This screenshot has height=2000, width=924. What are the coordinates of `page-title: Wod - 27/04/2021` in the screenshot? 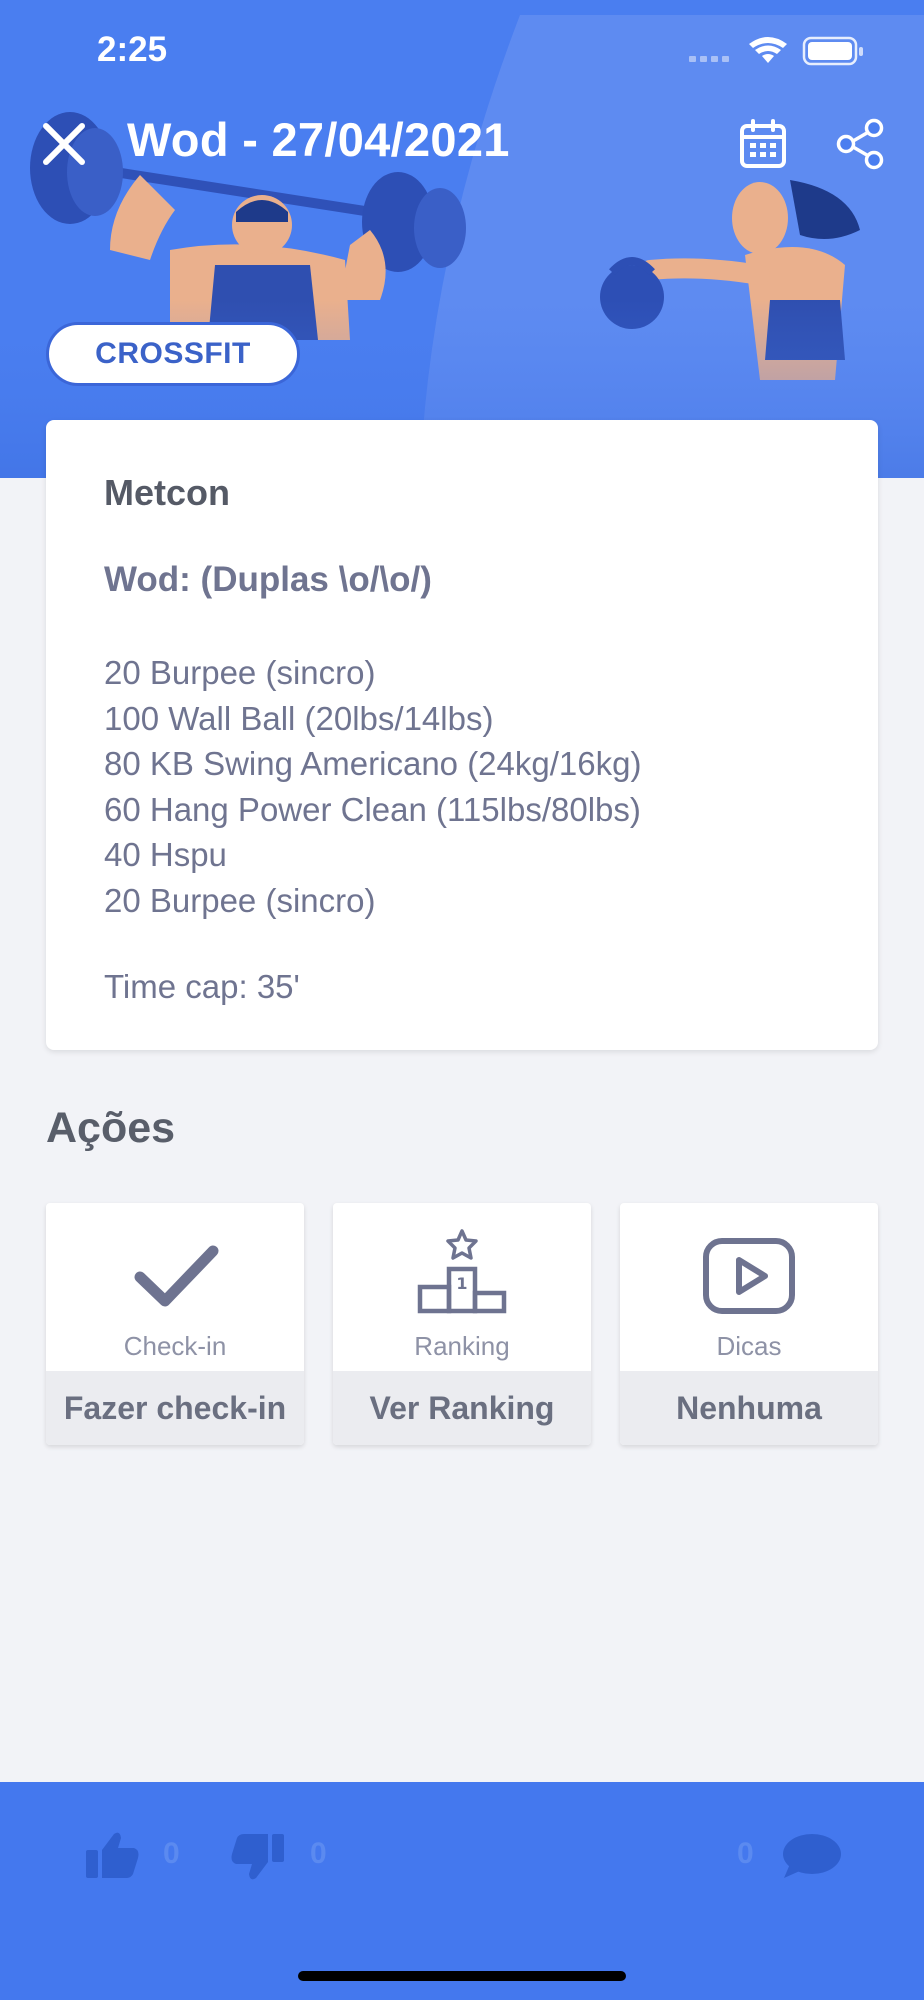 It's located at (318, 139).